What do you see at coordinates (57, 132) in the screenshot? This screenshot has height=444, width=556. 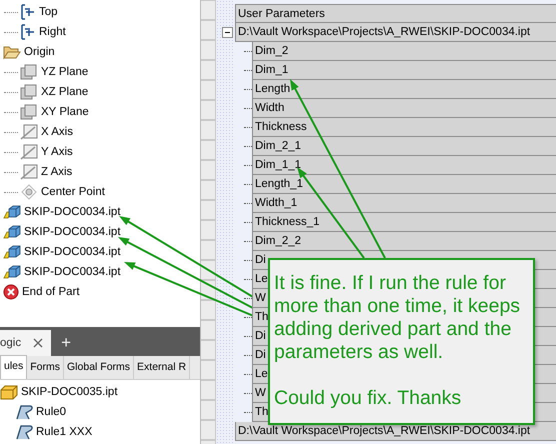 I see `tree-item: X Axis` at bounding box center [57, 132].